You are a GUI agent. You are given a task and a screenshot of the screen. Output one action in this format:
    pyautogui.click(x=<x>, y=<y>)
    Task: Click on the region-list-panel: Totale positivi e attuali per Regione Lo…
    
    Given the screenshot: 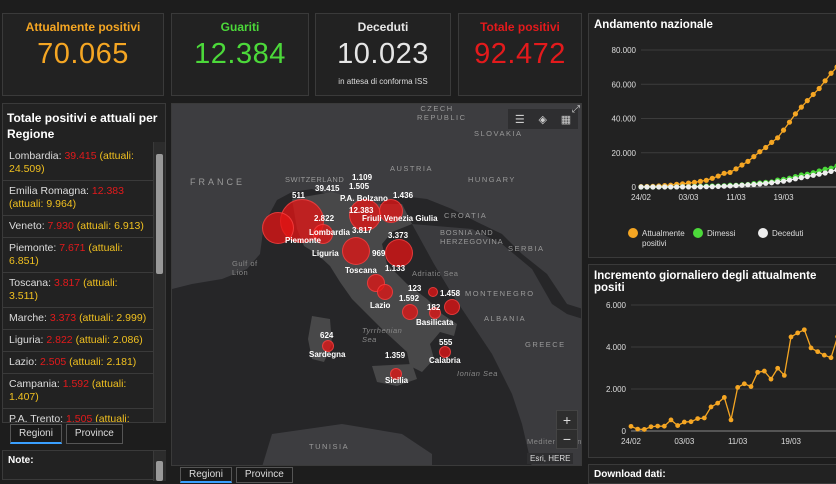 What is the action you would take?
    pyautogui.click(x=84, y=263)
    